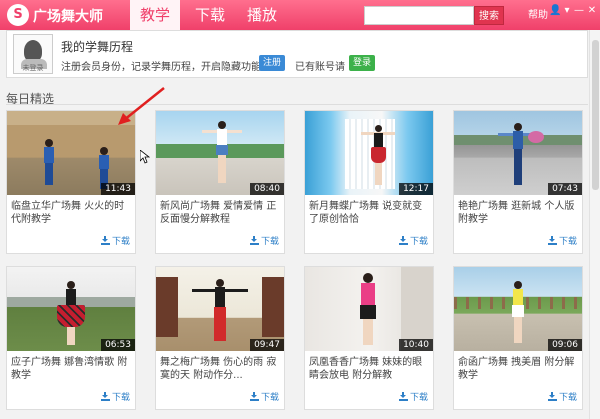 The width and height of the screenshot is (600, 419). I want to click on register-button: 注册, so click(272, 63).